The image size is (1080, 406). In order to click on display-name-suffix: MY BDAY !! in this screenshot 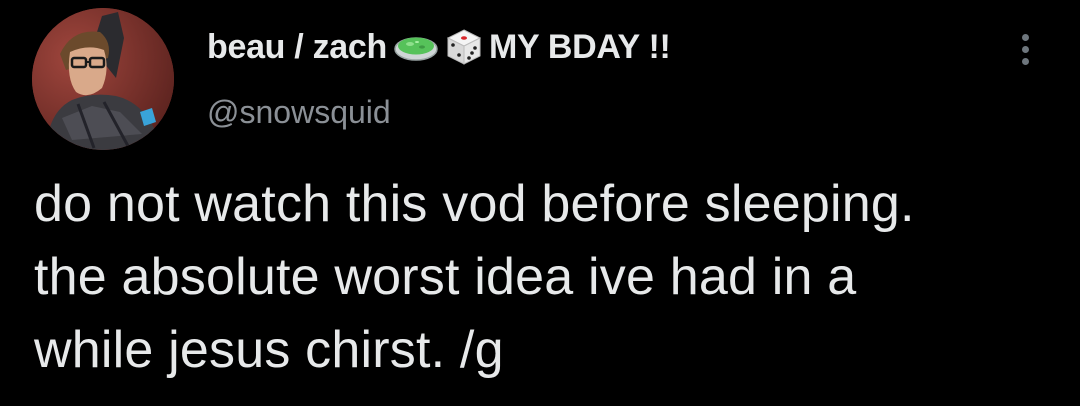, I will do `click(580, 47)`.